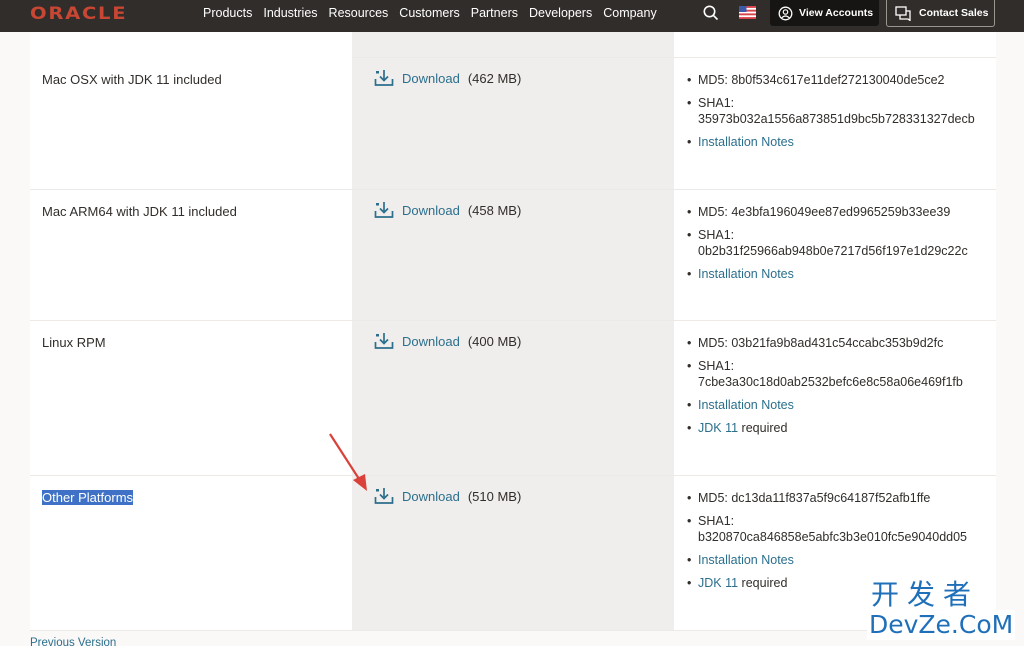  Describe the element at coordinates (747, 12) in the screenshot. I see `us-flag-icon` at that location.